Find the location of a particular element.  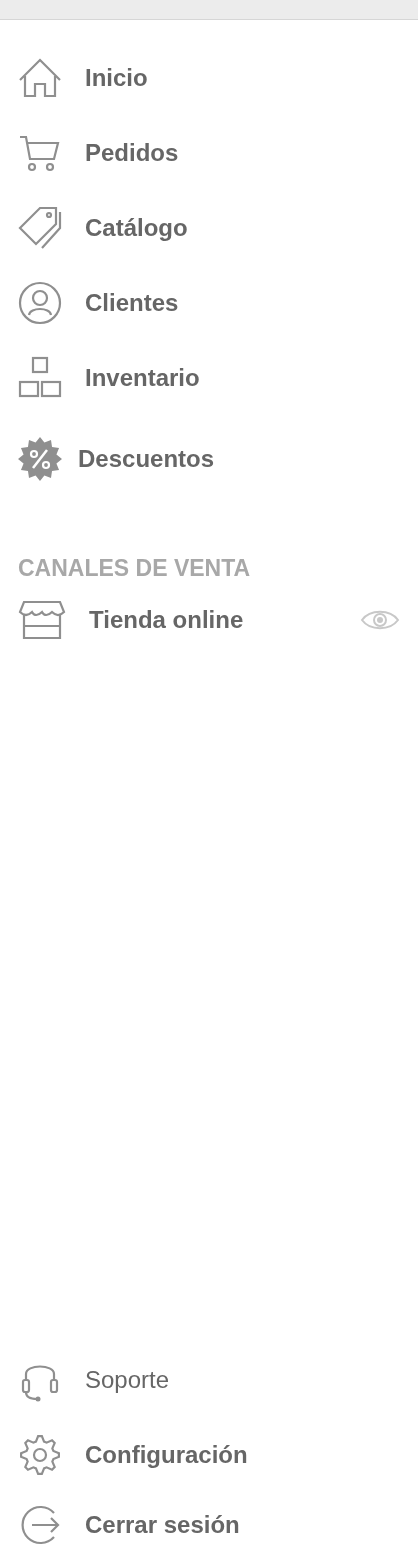

nav-link: Configuración is located at coordinates (166, 1454).